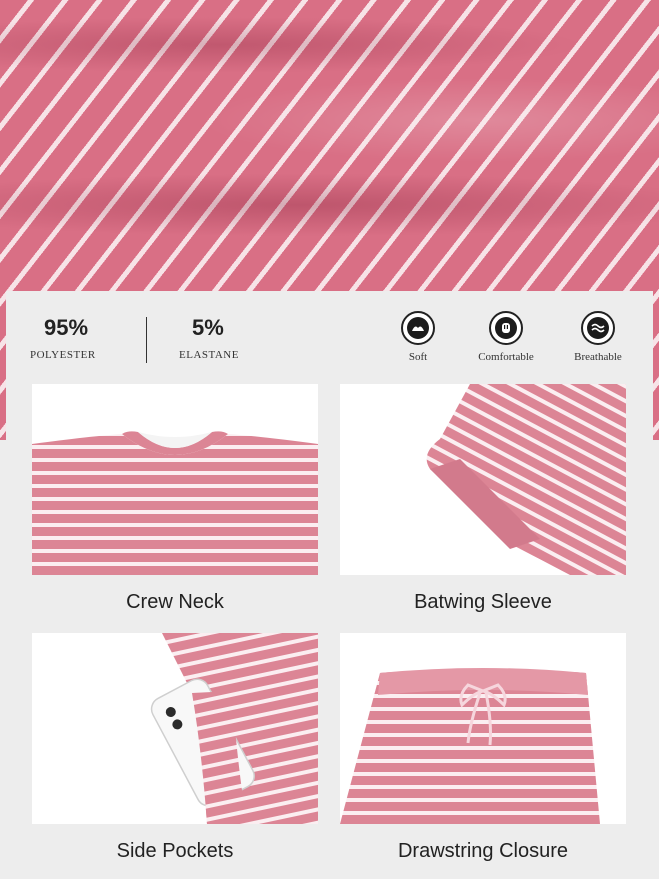  Describe the element at coordinates (175, 503) in the screenshot. I see `crew-neck-illustration` at that location.